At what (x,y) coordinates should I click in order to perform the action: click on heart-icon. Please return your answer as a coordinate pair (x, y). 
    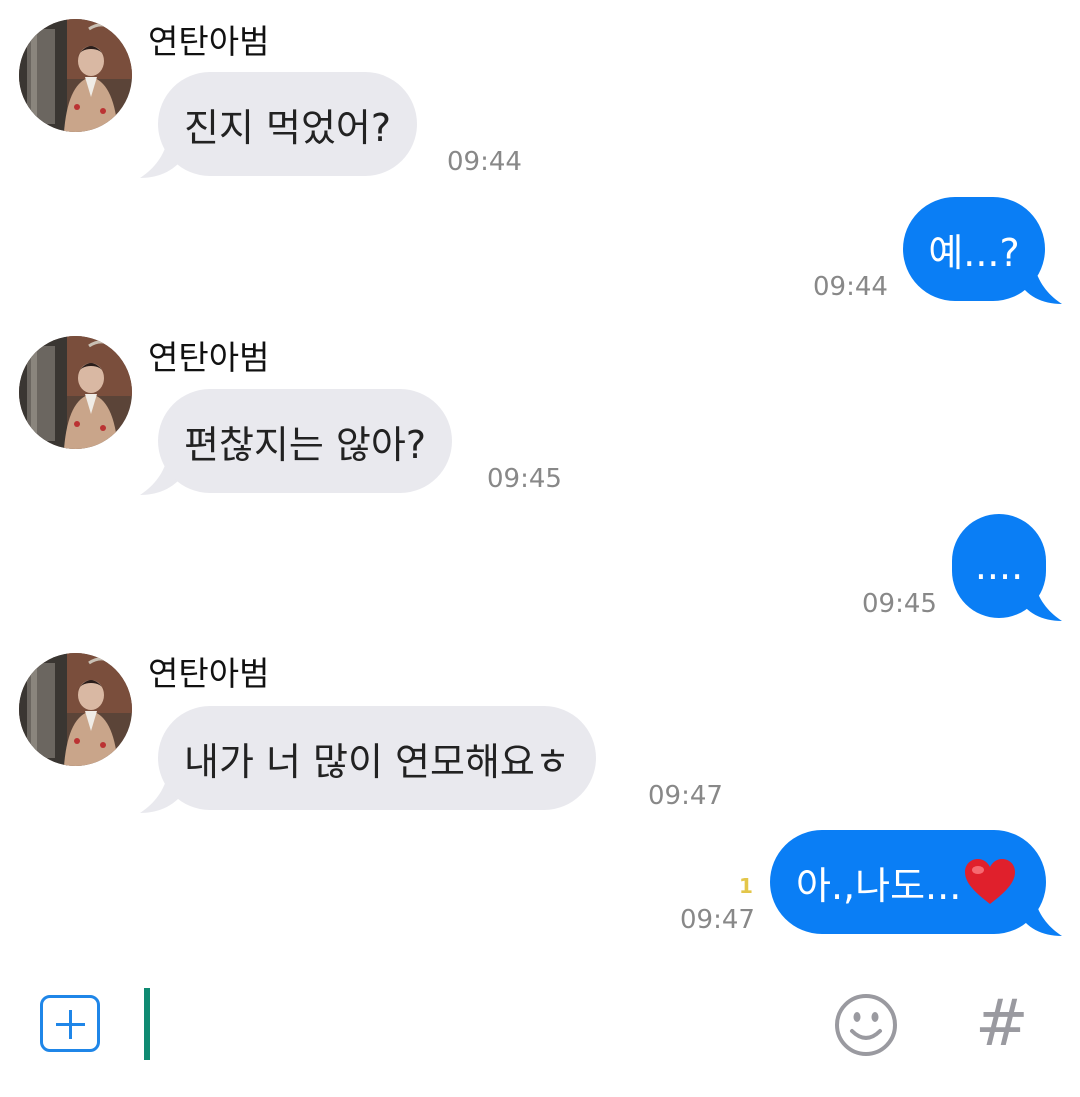
    Looking at the image, I should click on (990, 881).